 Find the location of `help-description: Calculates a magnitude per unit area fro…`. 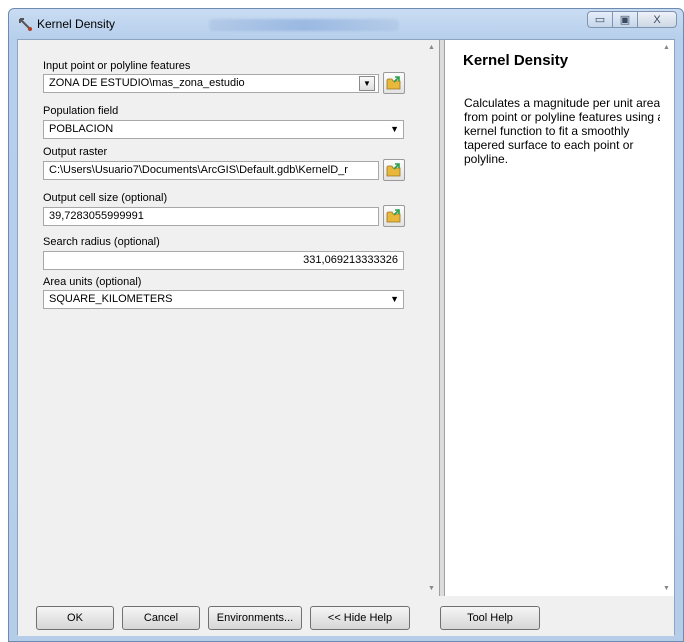

help-description: Calculates a magnitude per unit area fro… is located at coordinates (564, 131).